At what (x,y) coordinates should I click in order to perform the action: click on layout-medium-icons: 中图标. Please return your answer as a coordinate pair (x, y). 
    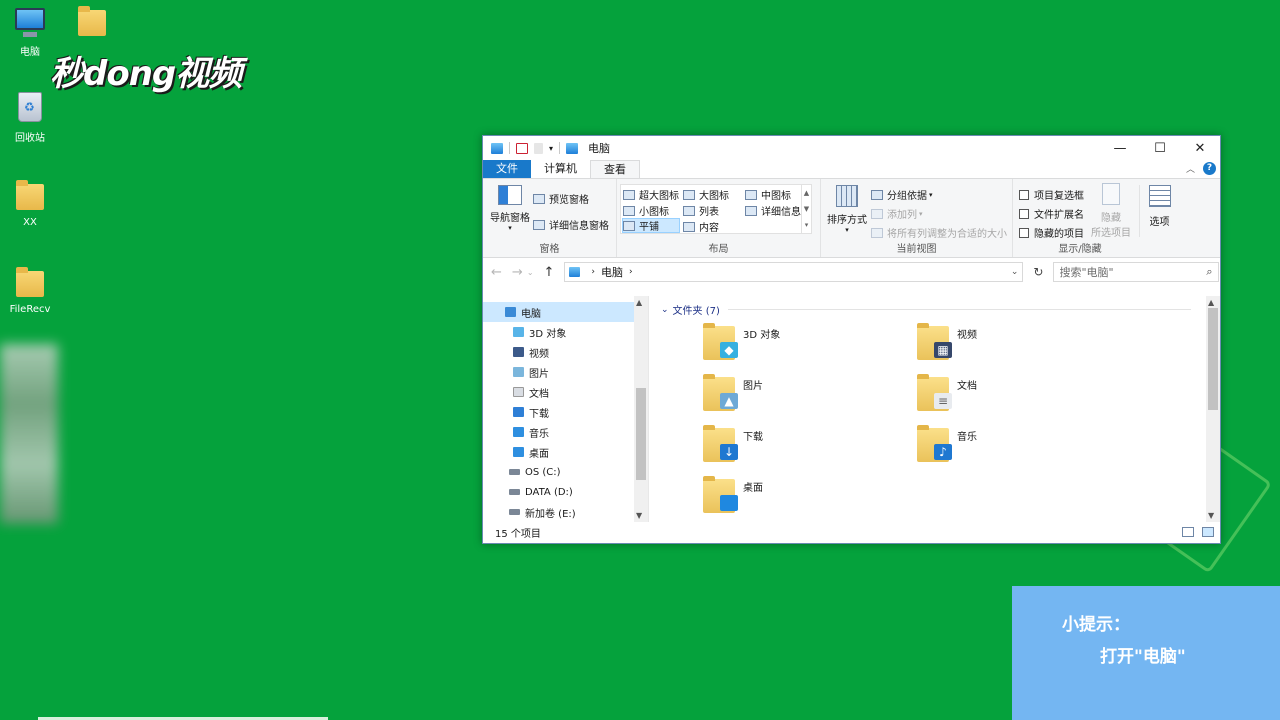
    Looking at the image, I should click on (768, 194).